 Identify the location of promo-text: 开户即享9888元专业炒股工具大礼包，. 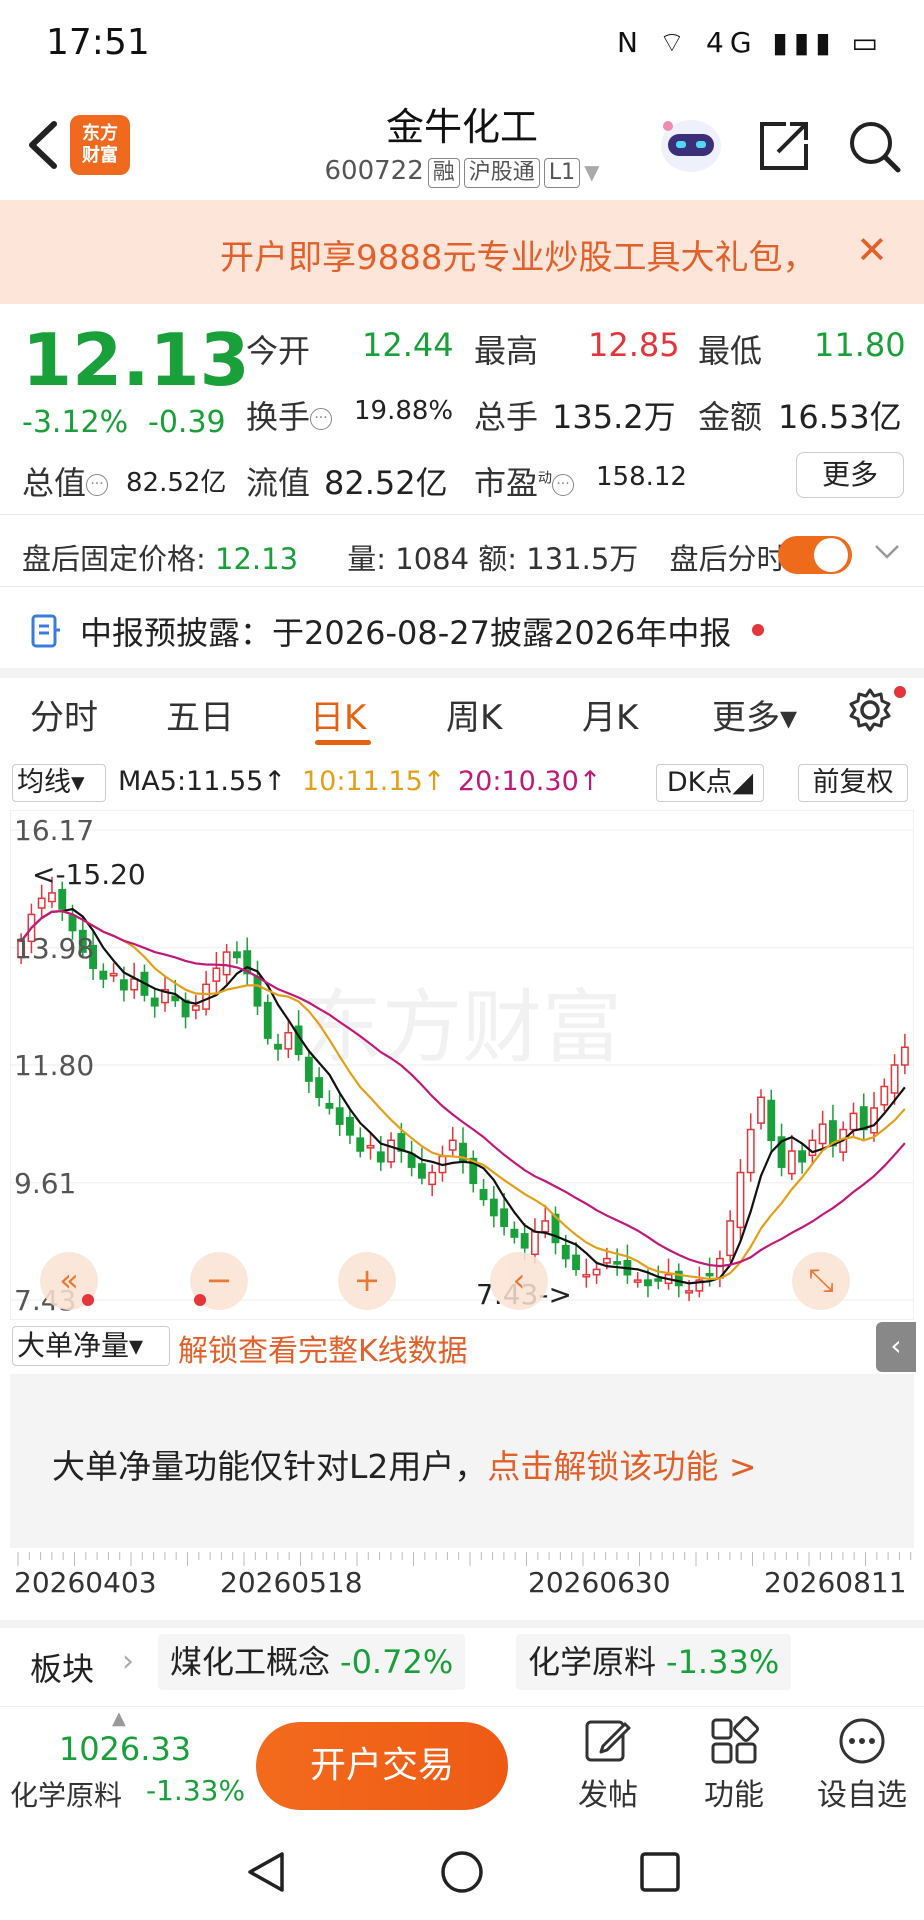
(518, 254).